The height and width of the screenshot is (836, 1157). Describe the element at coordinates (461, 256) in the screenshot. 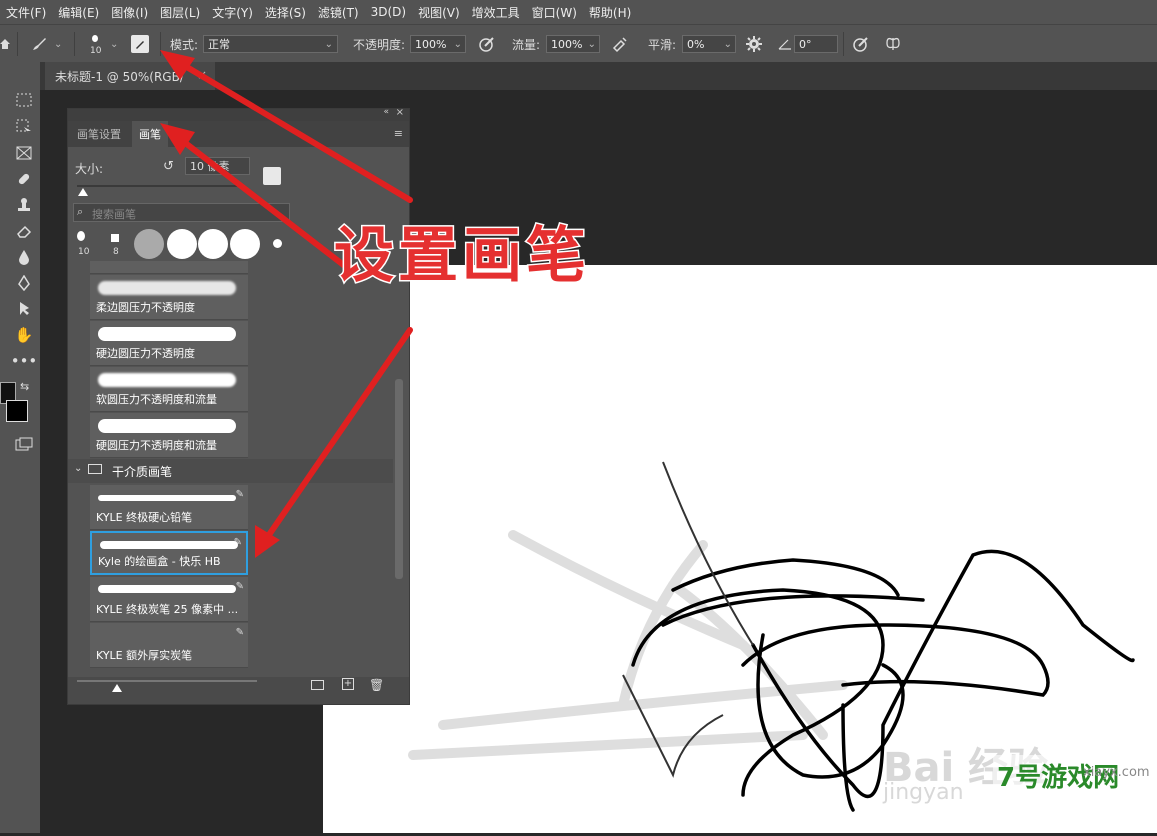

I see `annotation-title: 设置画笔` at that location.